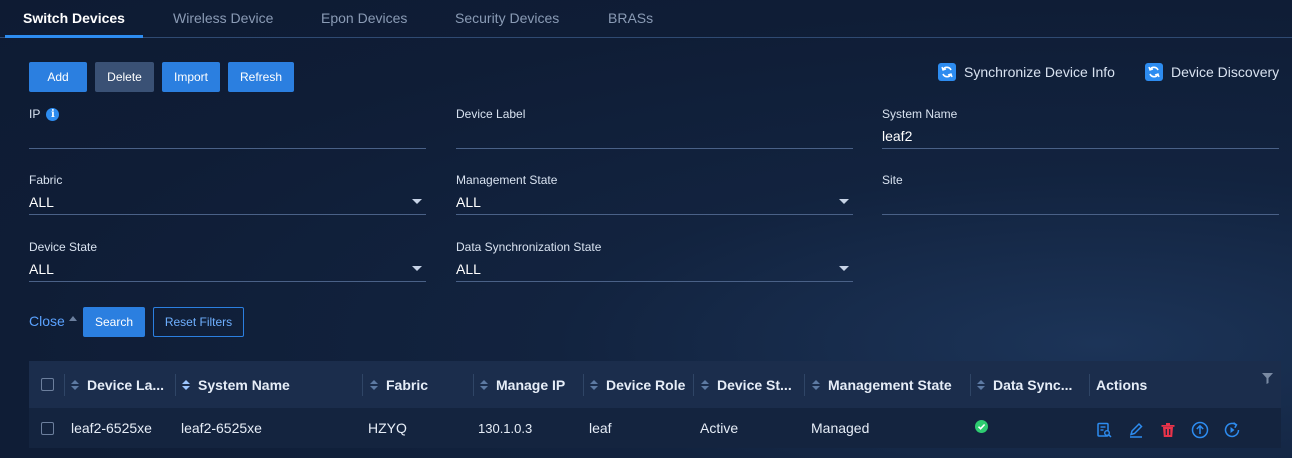  I want to click on chevron-up-icon, so click(72, 318).